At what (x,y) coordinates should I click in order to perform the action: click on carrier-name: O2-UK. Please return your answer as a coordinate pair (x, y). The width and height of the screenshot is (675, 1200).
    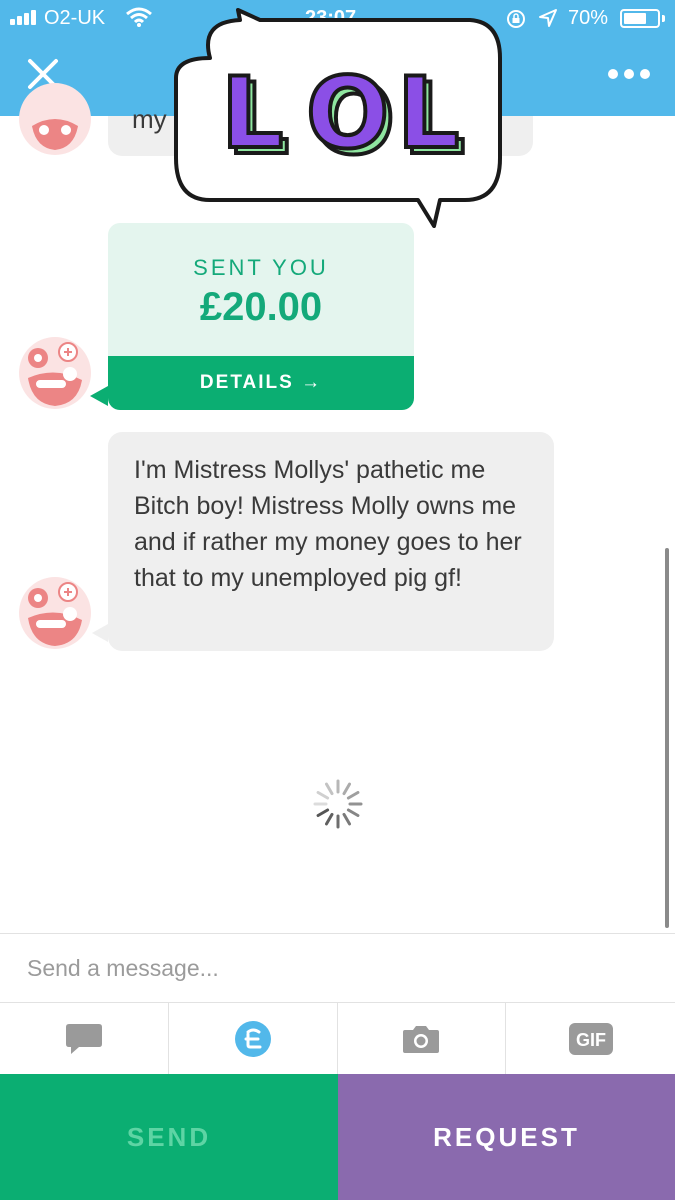
    Looking at the image, I should click on (75, 18).